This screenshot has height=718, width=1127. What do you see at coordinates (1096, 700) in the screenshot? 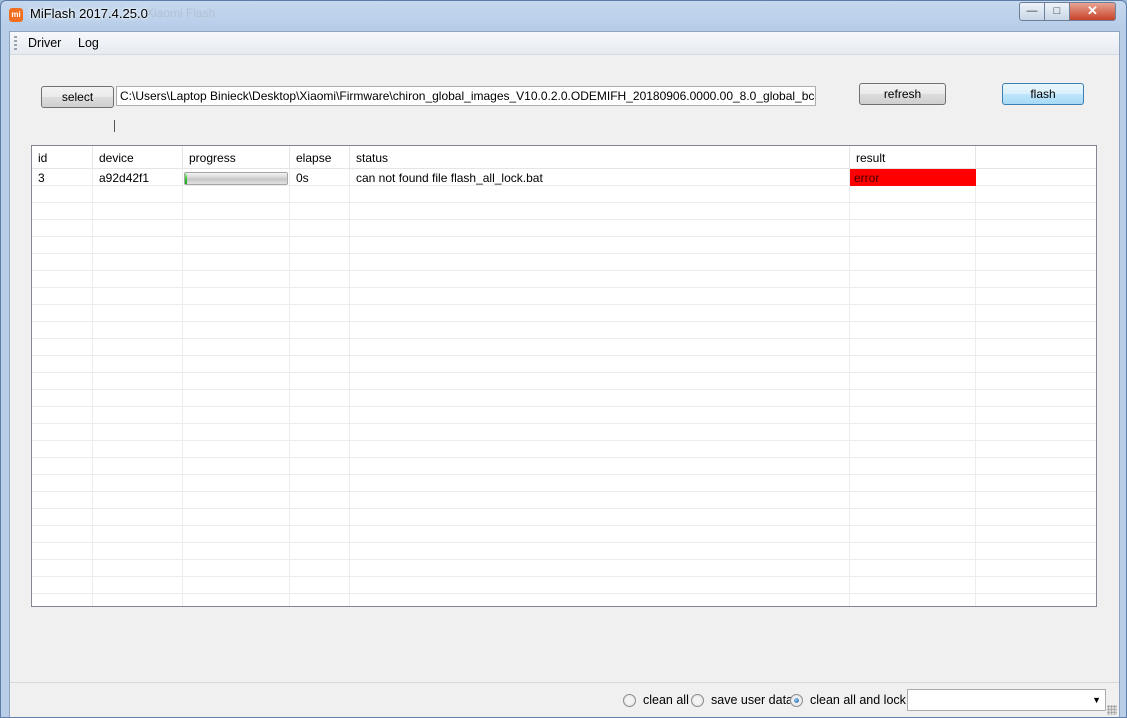
I see `chevron-down-icon: ▼` at bounding box center [1096, 700].